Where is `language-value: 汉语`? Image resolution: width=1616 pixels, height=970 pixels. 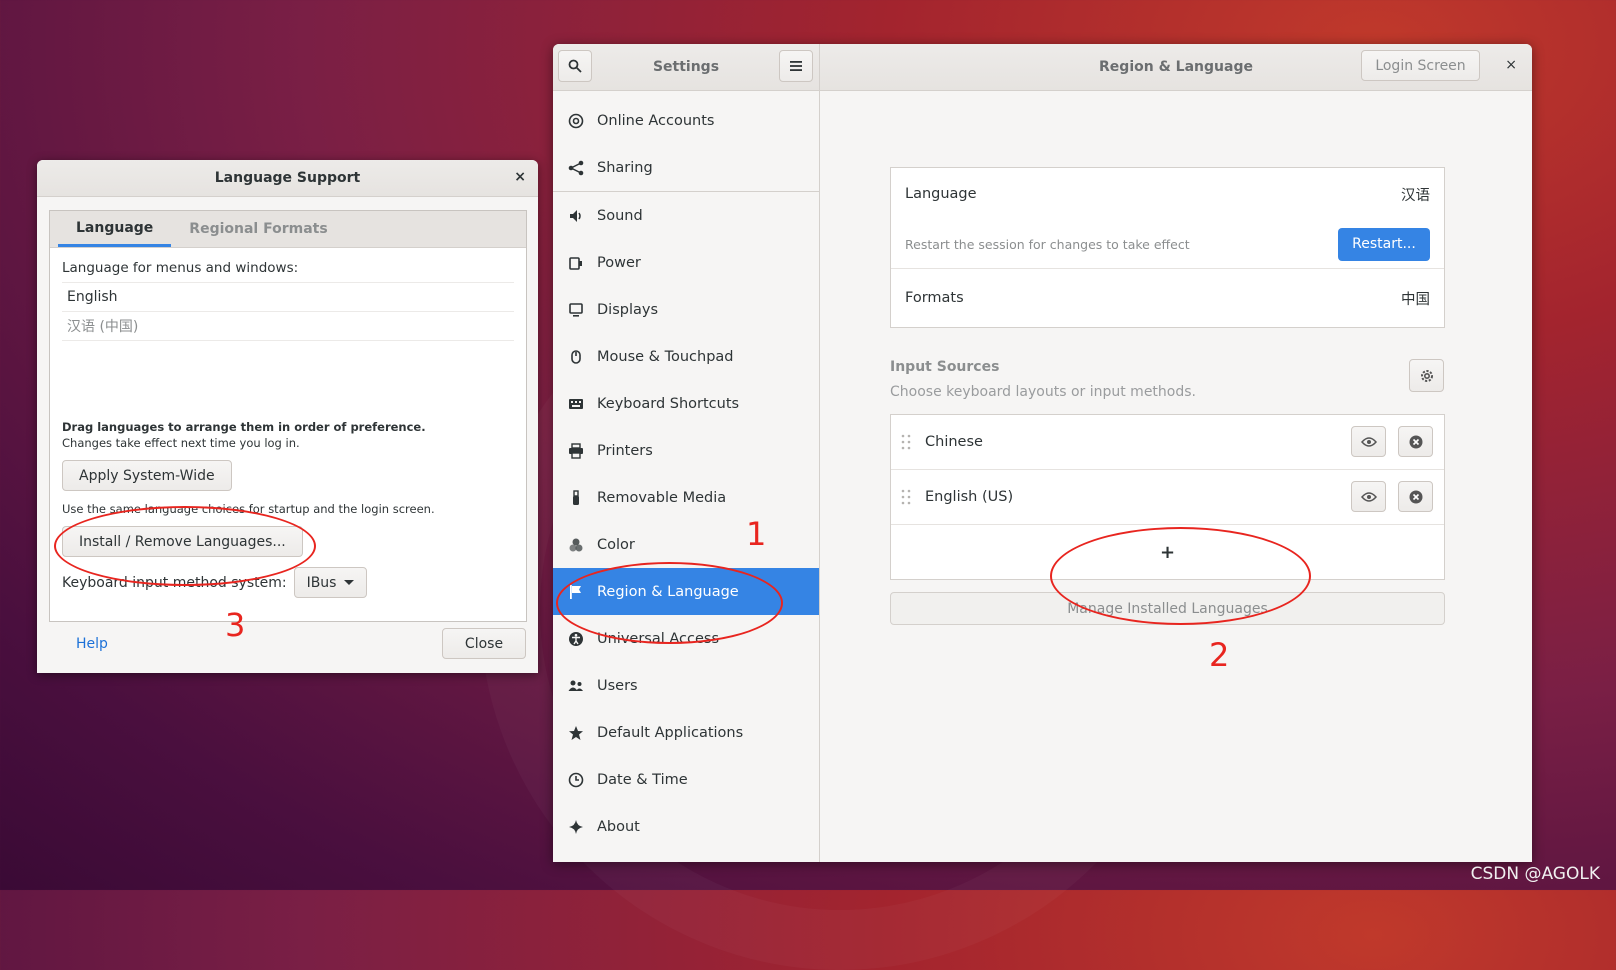 language-value: 汉语 is located at coordinates (1415, 195).